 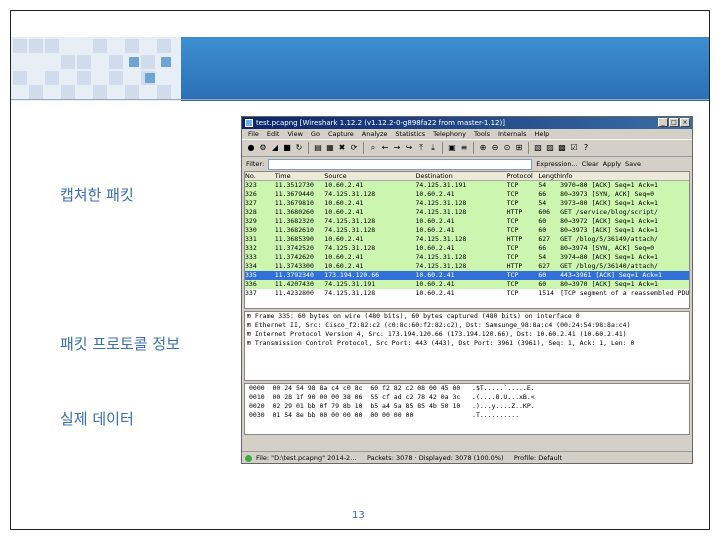 I want to click on stop-icon: ■, so click(x=287, y=148).